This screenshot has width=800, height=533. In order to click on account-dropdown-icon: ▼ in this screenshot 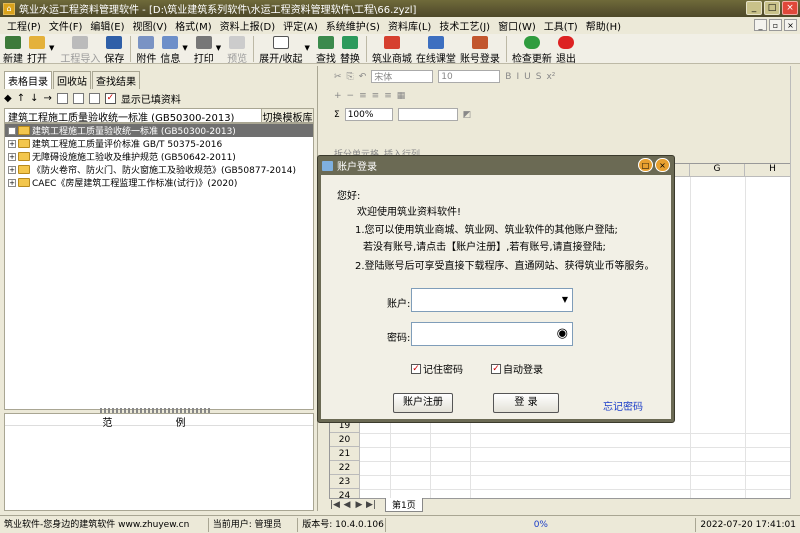, I will do `click(565, 299)`.